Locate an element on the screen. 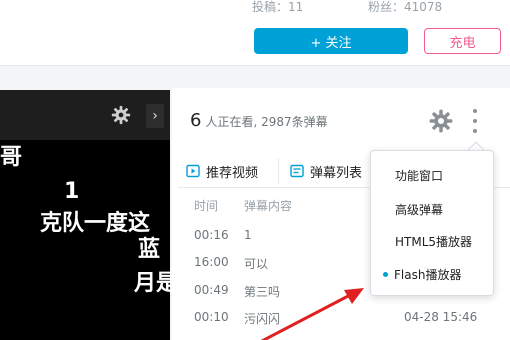 This screenshot has width=510, height=340. tab-danmaku-list: 弹幕列表 is located at coordinates (326, 171).